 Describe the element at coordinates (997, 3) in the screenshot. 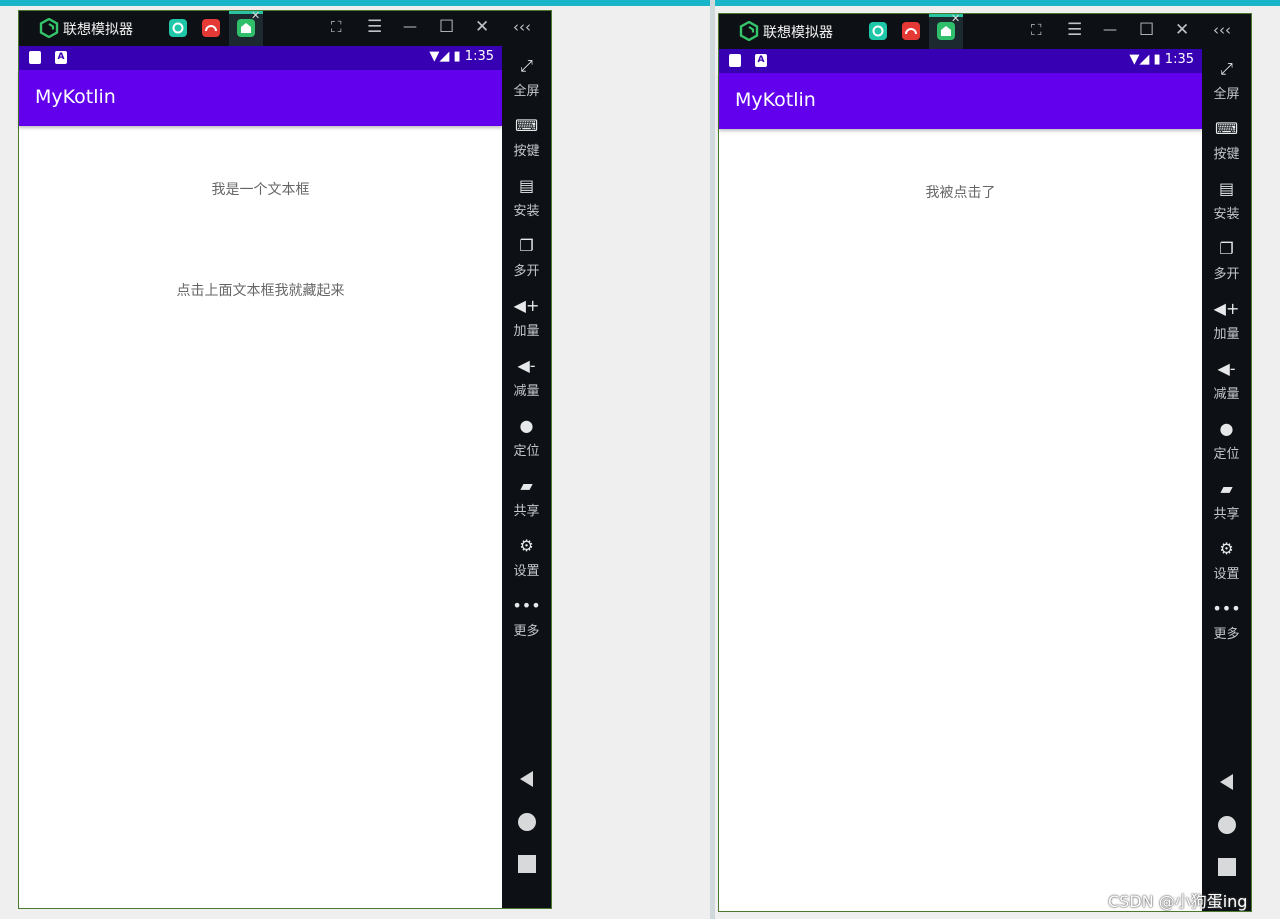

I see `top-accent-bar-right` at that location.